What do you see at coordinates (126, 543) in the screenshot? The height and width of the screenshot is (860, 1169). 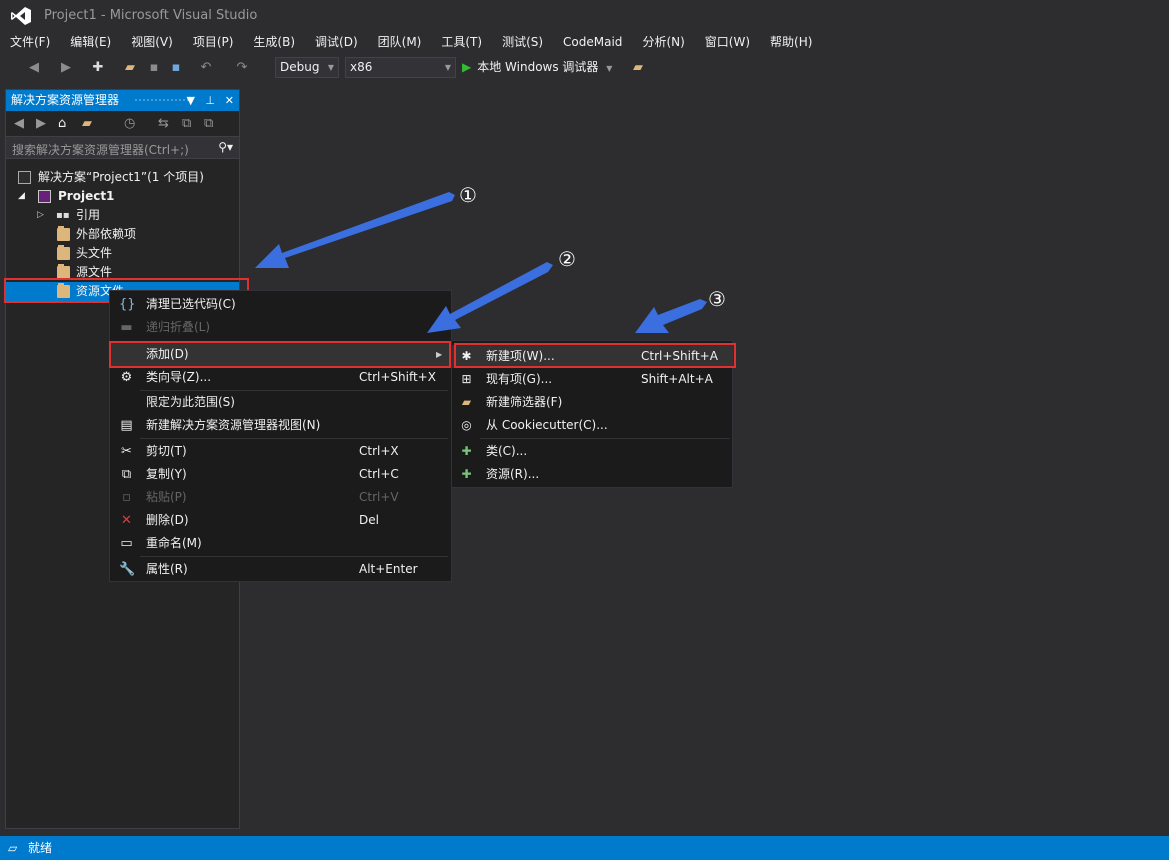 I see `rename-icon: ▭` at bounding box center [126, 543].